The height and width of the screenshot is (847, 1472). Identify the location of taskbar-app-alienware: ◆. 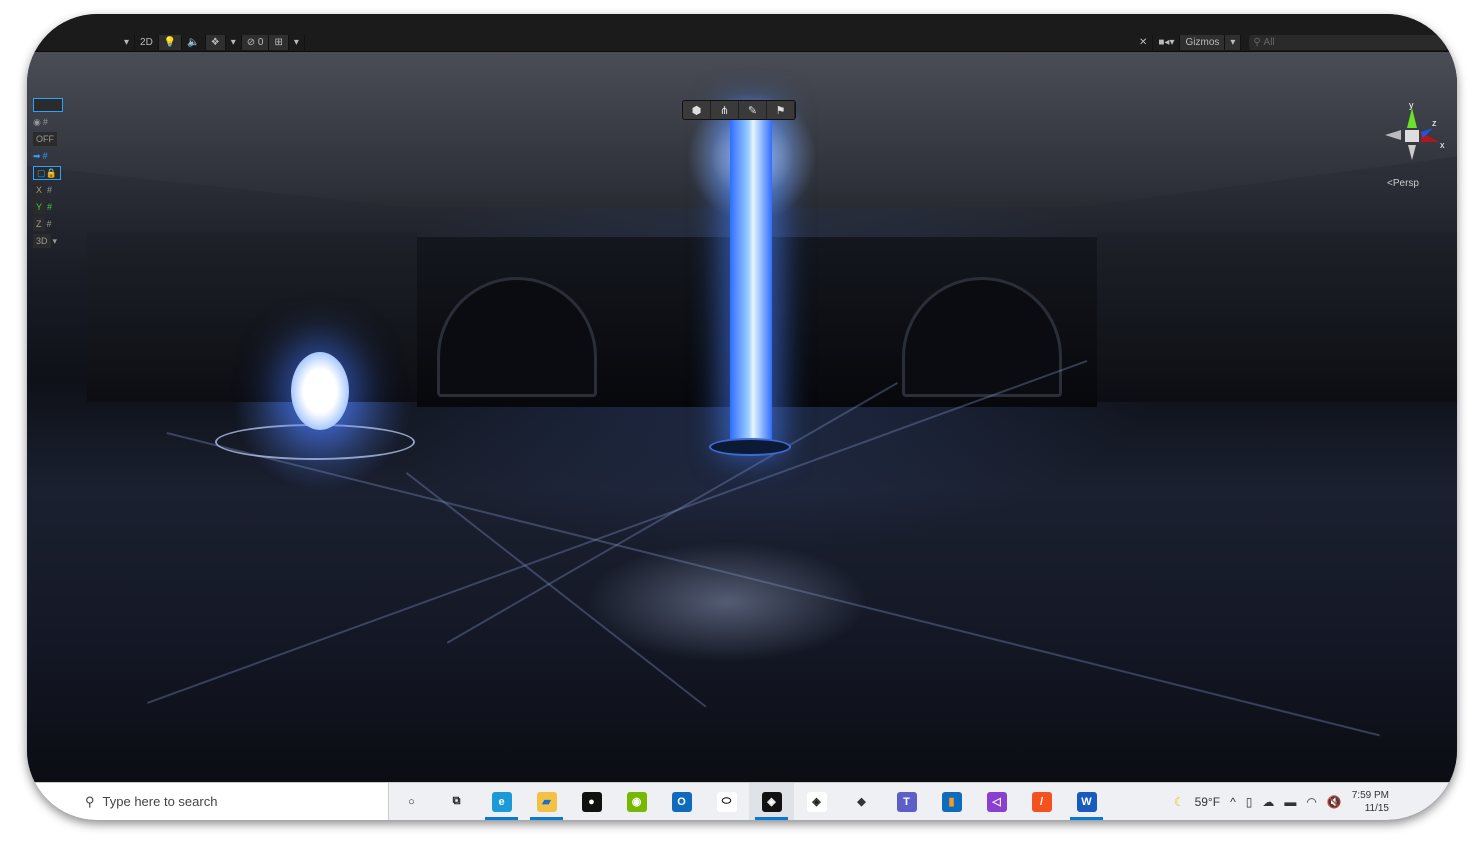
(861, 802).